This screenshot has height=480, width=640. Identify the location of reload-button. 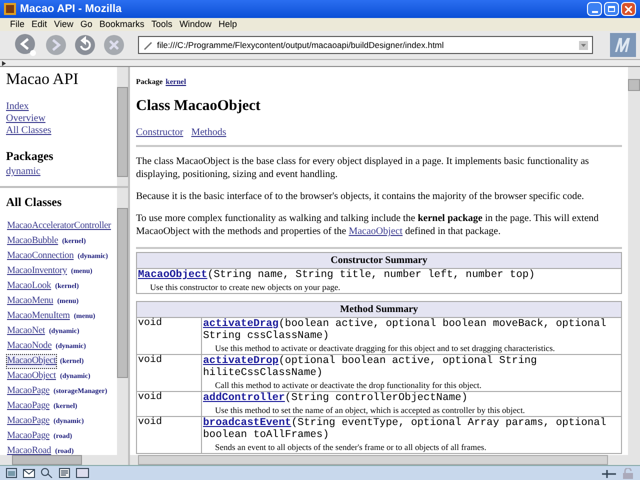
(85, 45).